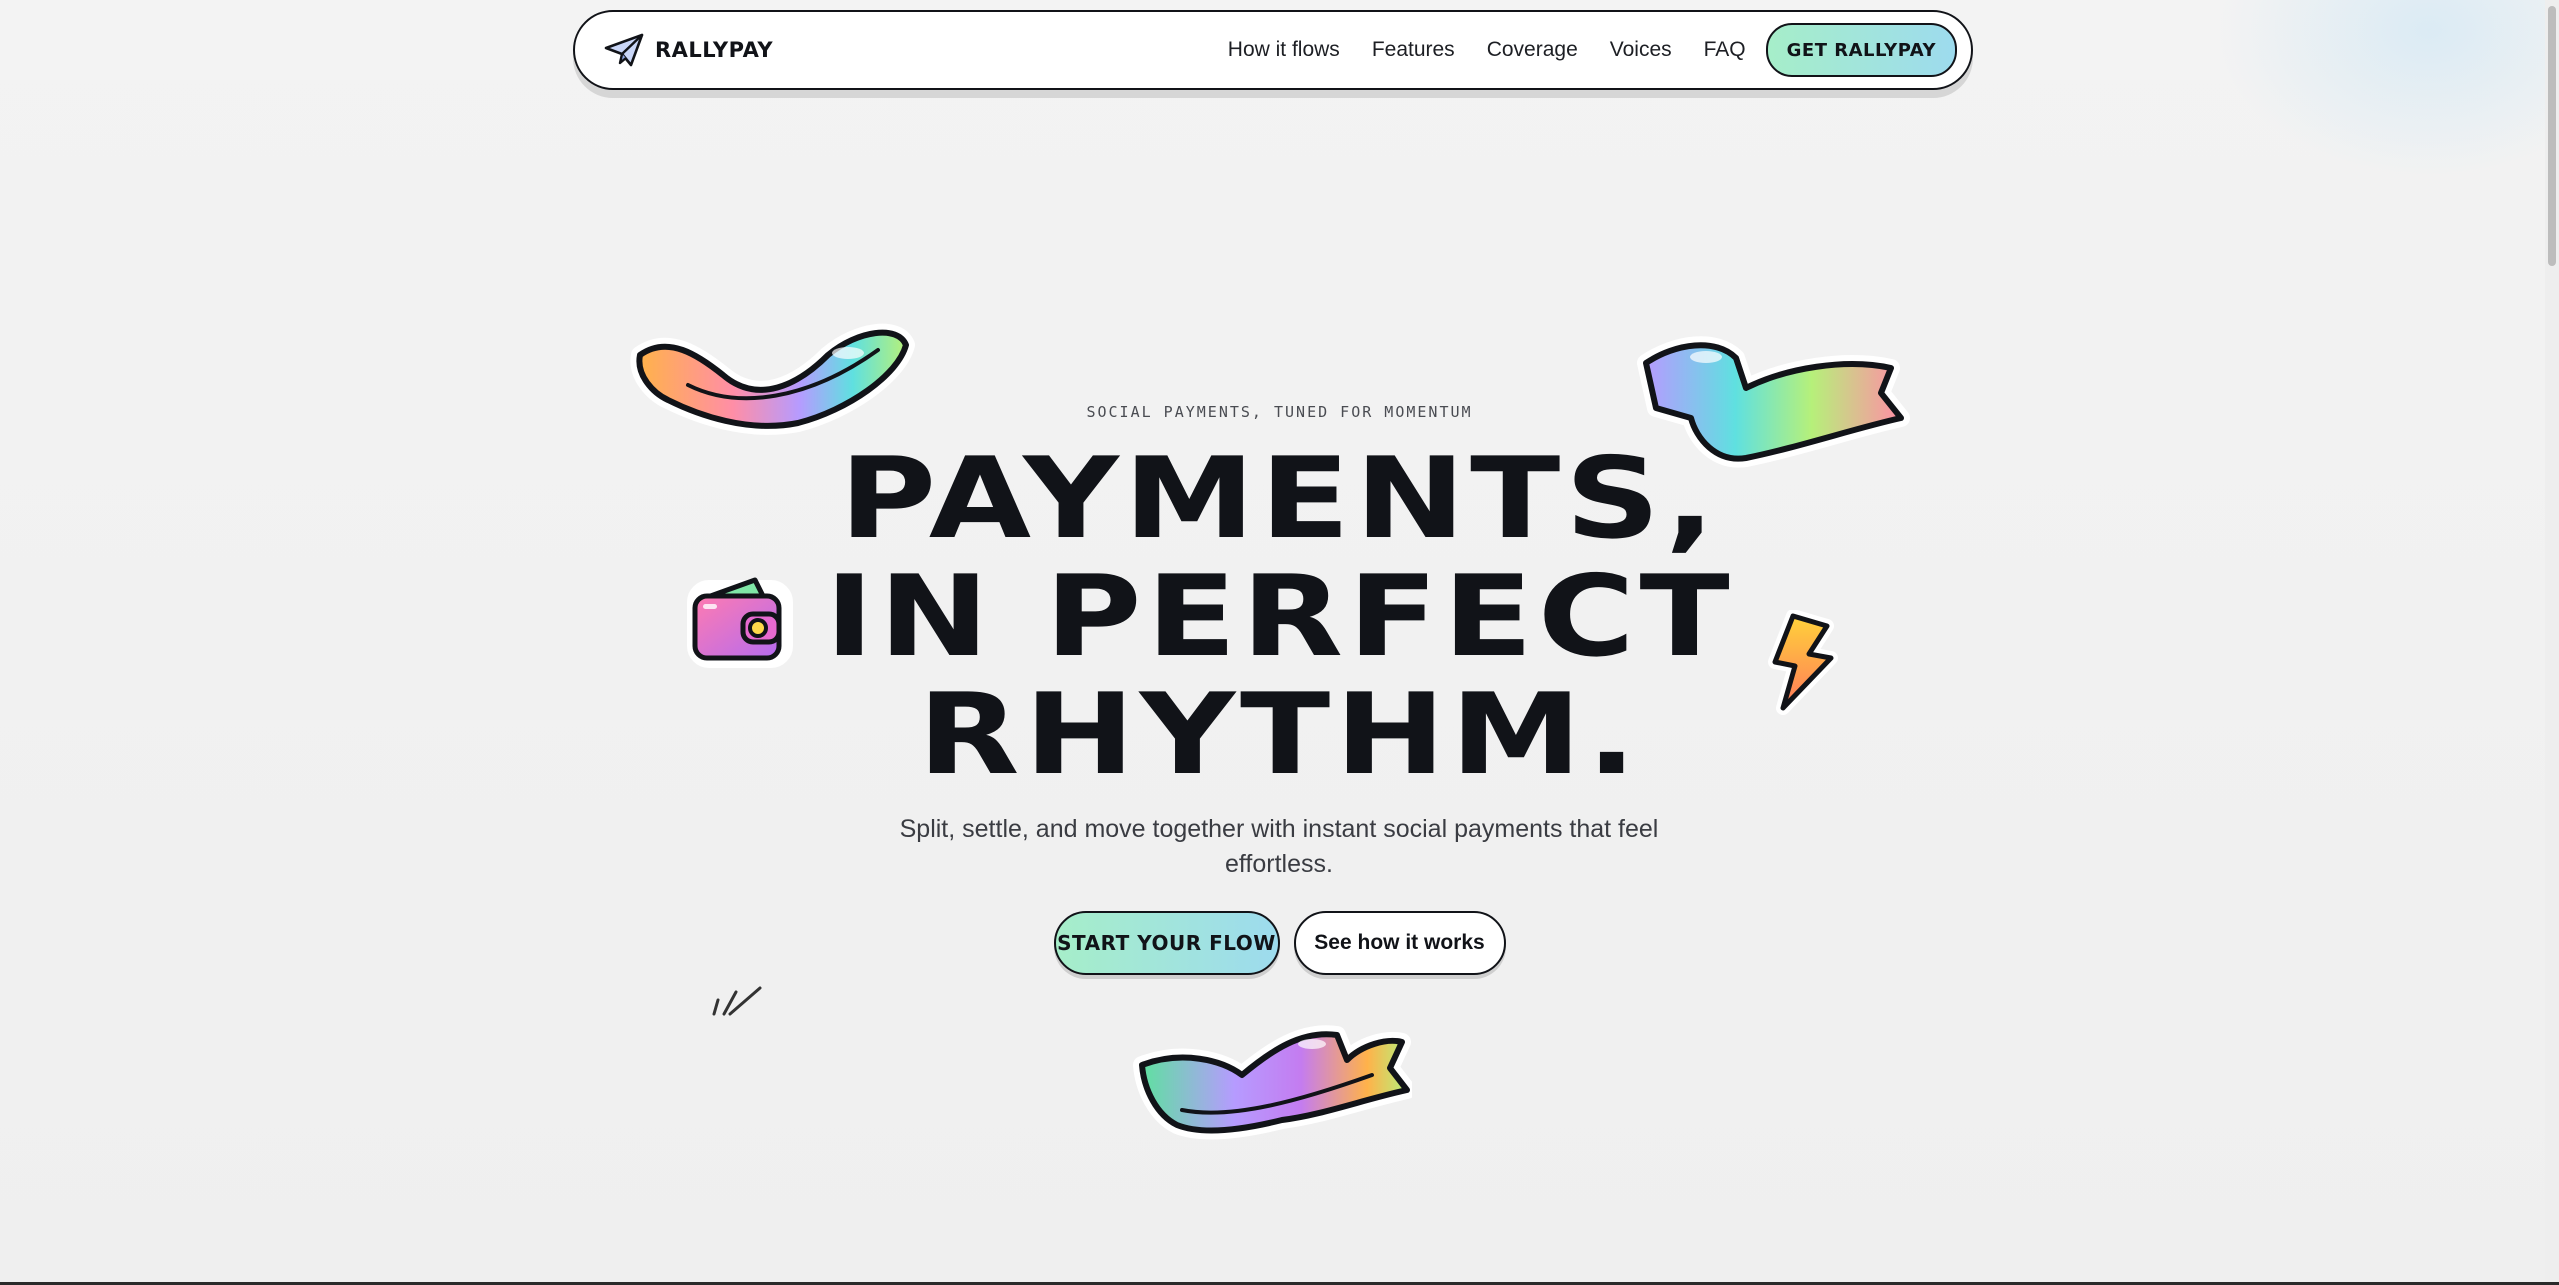 The height and width of the screenshot is (1285, 2559). I want to click on headline-line: IN PERFECT, so click(1279, 617).